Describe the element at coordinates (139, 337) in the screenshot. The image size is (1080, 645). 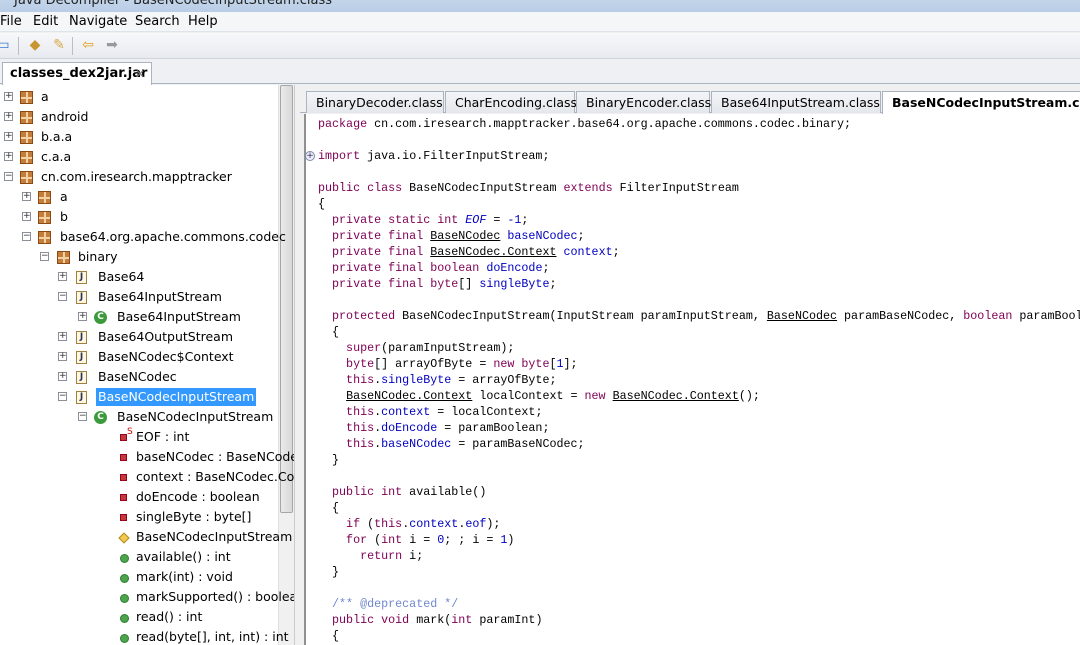
I see `tree-item: + J Base64OutputStream` at that location.